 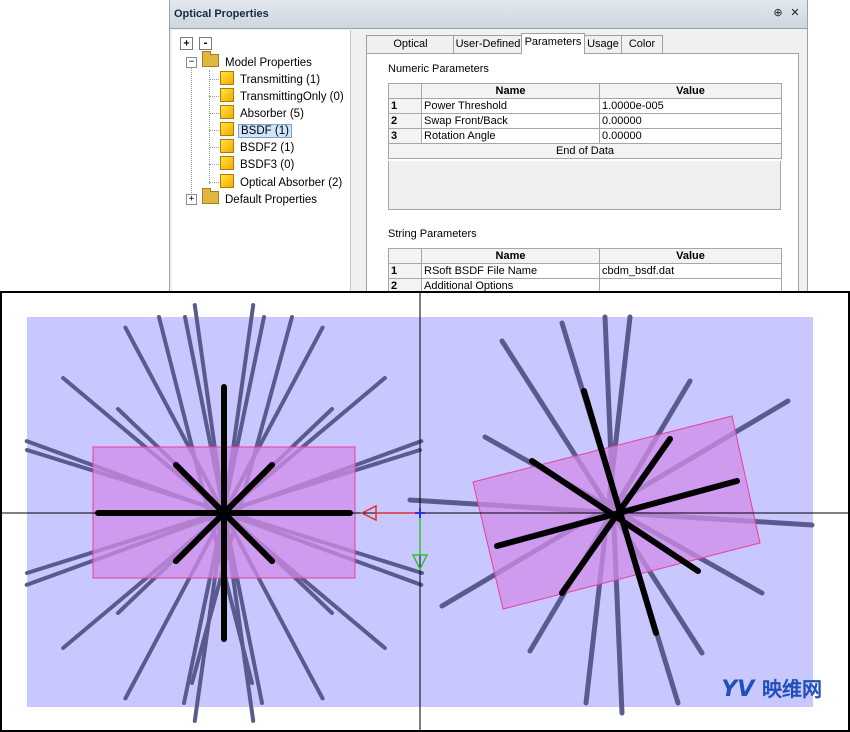 What do you see at coordinates (410, 51) in the screenshot?
I see `tab-optical-properties: Optical Properties` at bounding box center [410, 51].